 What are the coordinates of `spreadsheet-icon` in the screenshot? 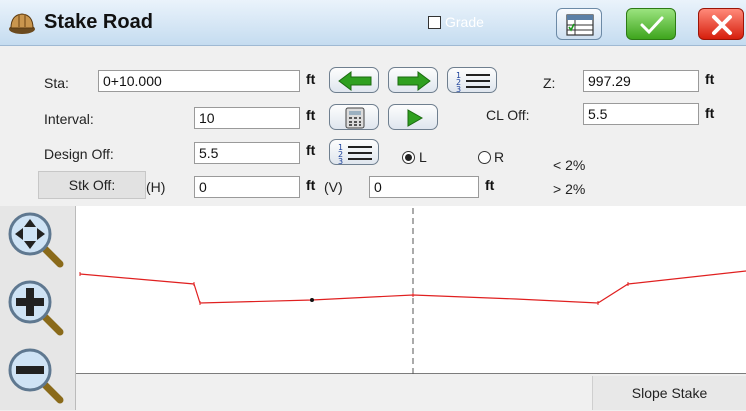 It's located at (580, 25).